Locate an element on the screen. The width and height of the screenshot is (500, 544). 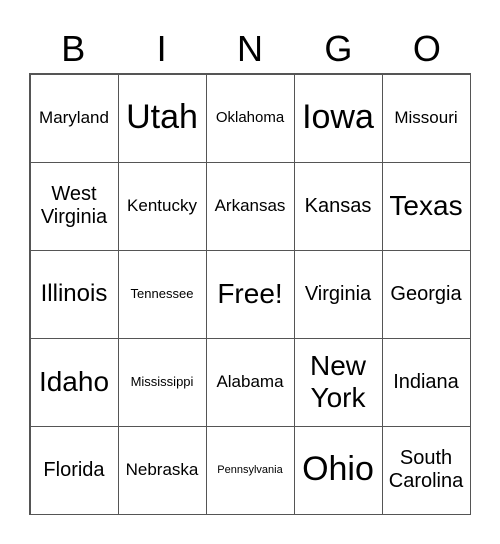
bingo-cell: Oklahoma is located at coordinates (250, 118).